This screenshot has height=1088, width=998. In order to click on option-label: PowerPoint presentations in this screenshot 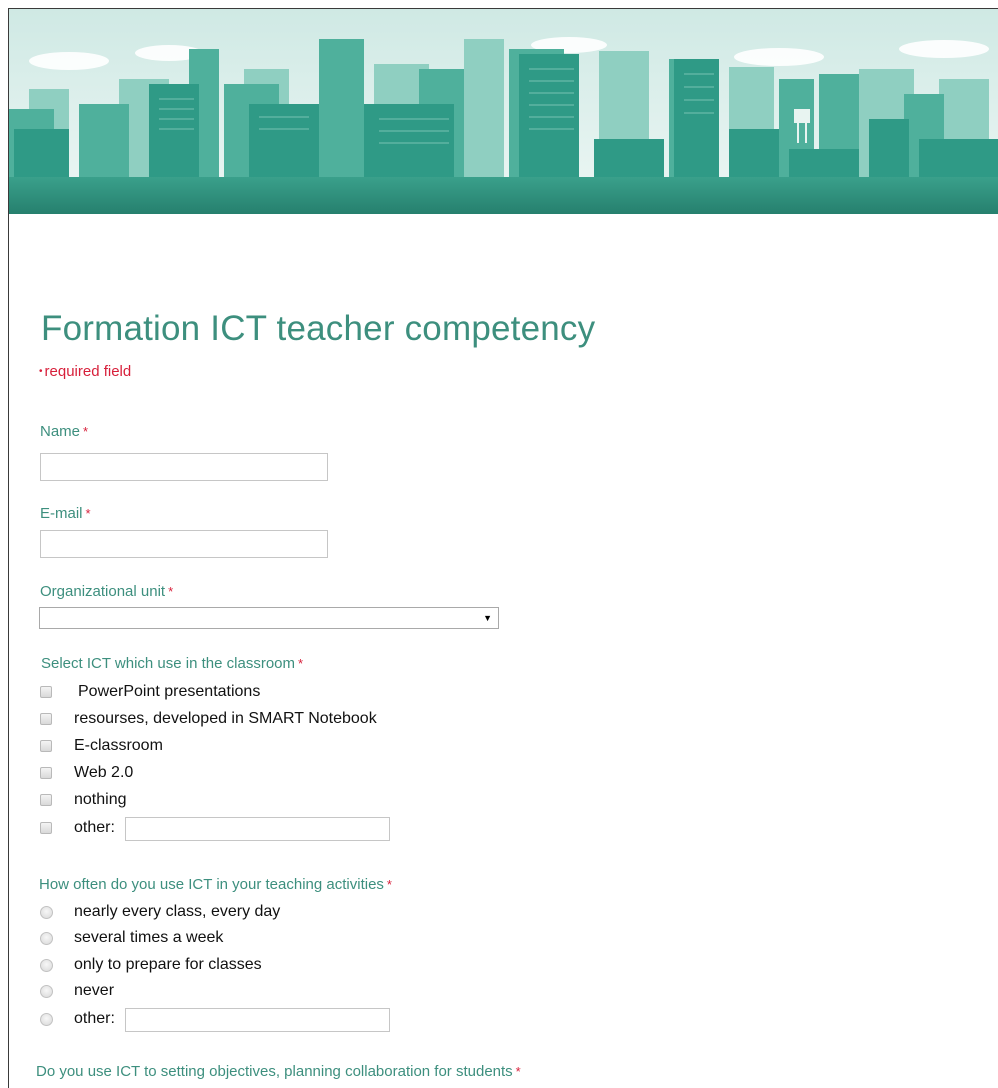, I will do `click(169, 691)`.